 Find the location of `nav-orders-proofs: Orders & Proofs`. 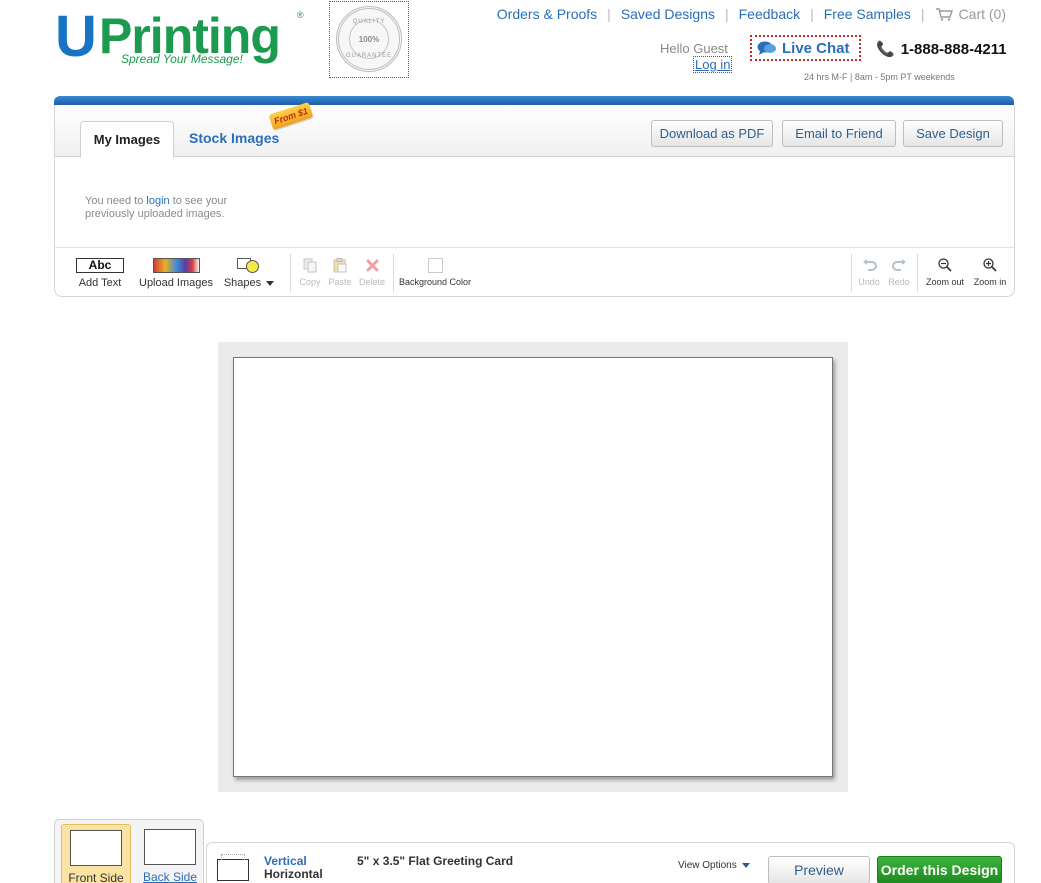

nav-orders-proofs: Orders & Proofs is located at coordinates (547, 14).